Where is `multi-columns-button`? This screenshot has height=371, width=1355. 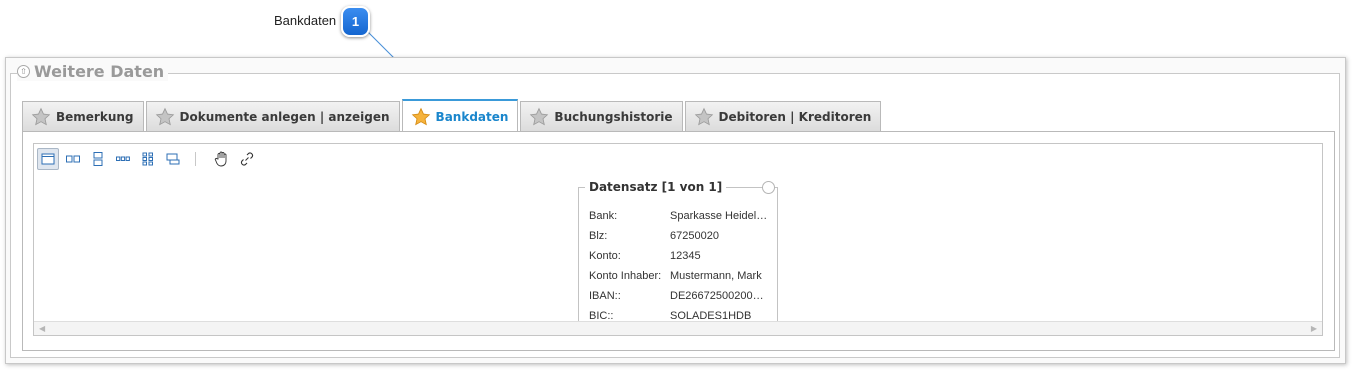
multi-columns-button is located at coordinates (123, 159).